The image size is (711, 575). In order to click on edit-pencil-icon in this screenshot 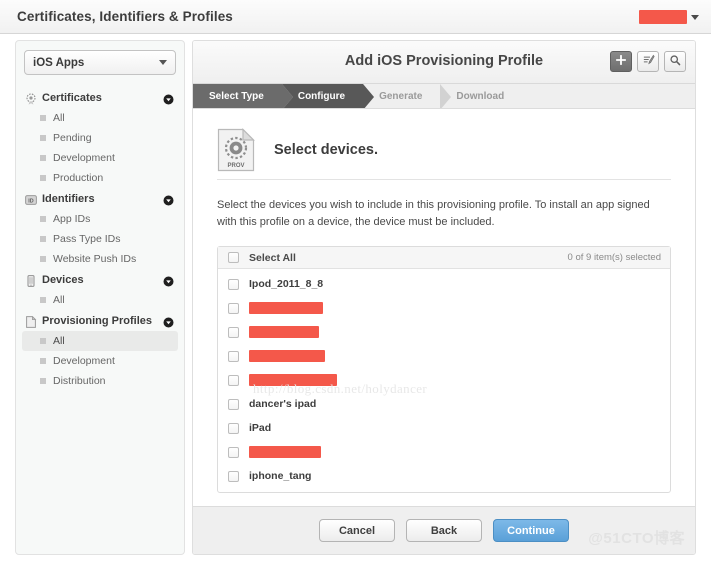, I will do `click(648, 62)`.